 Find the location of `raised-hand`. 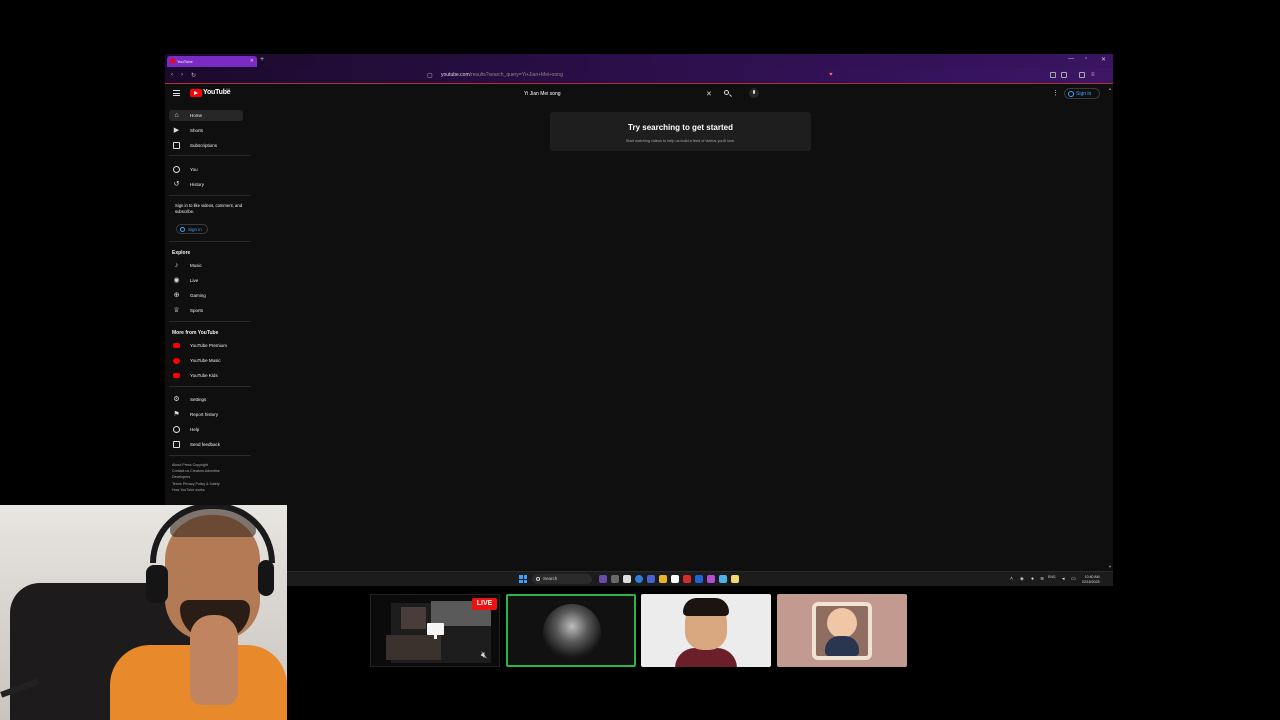

raised-hand is located at coordinates (214, 660).